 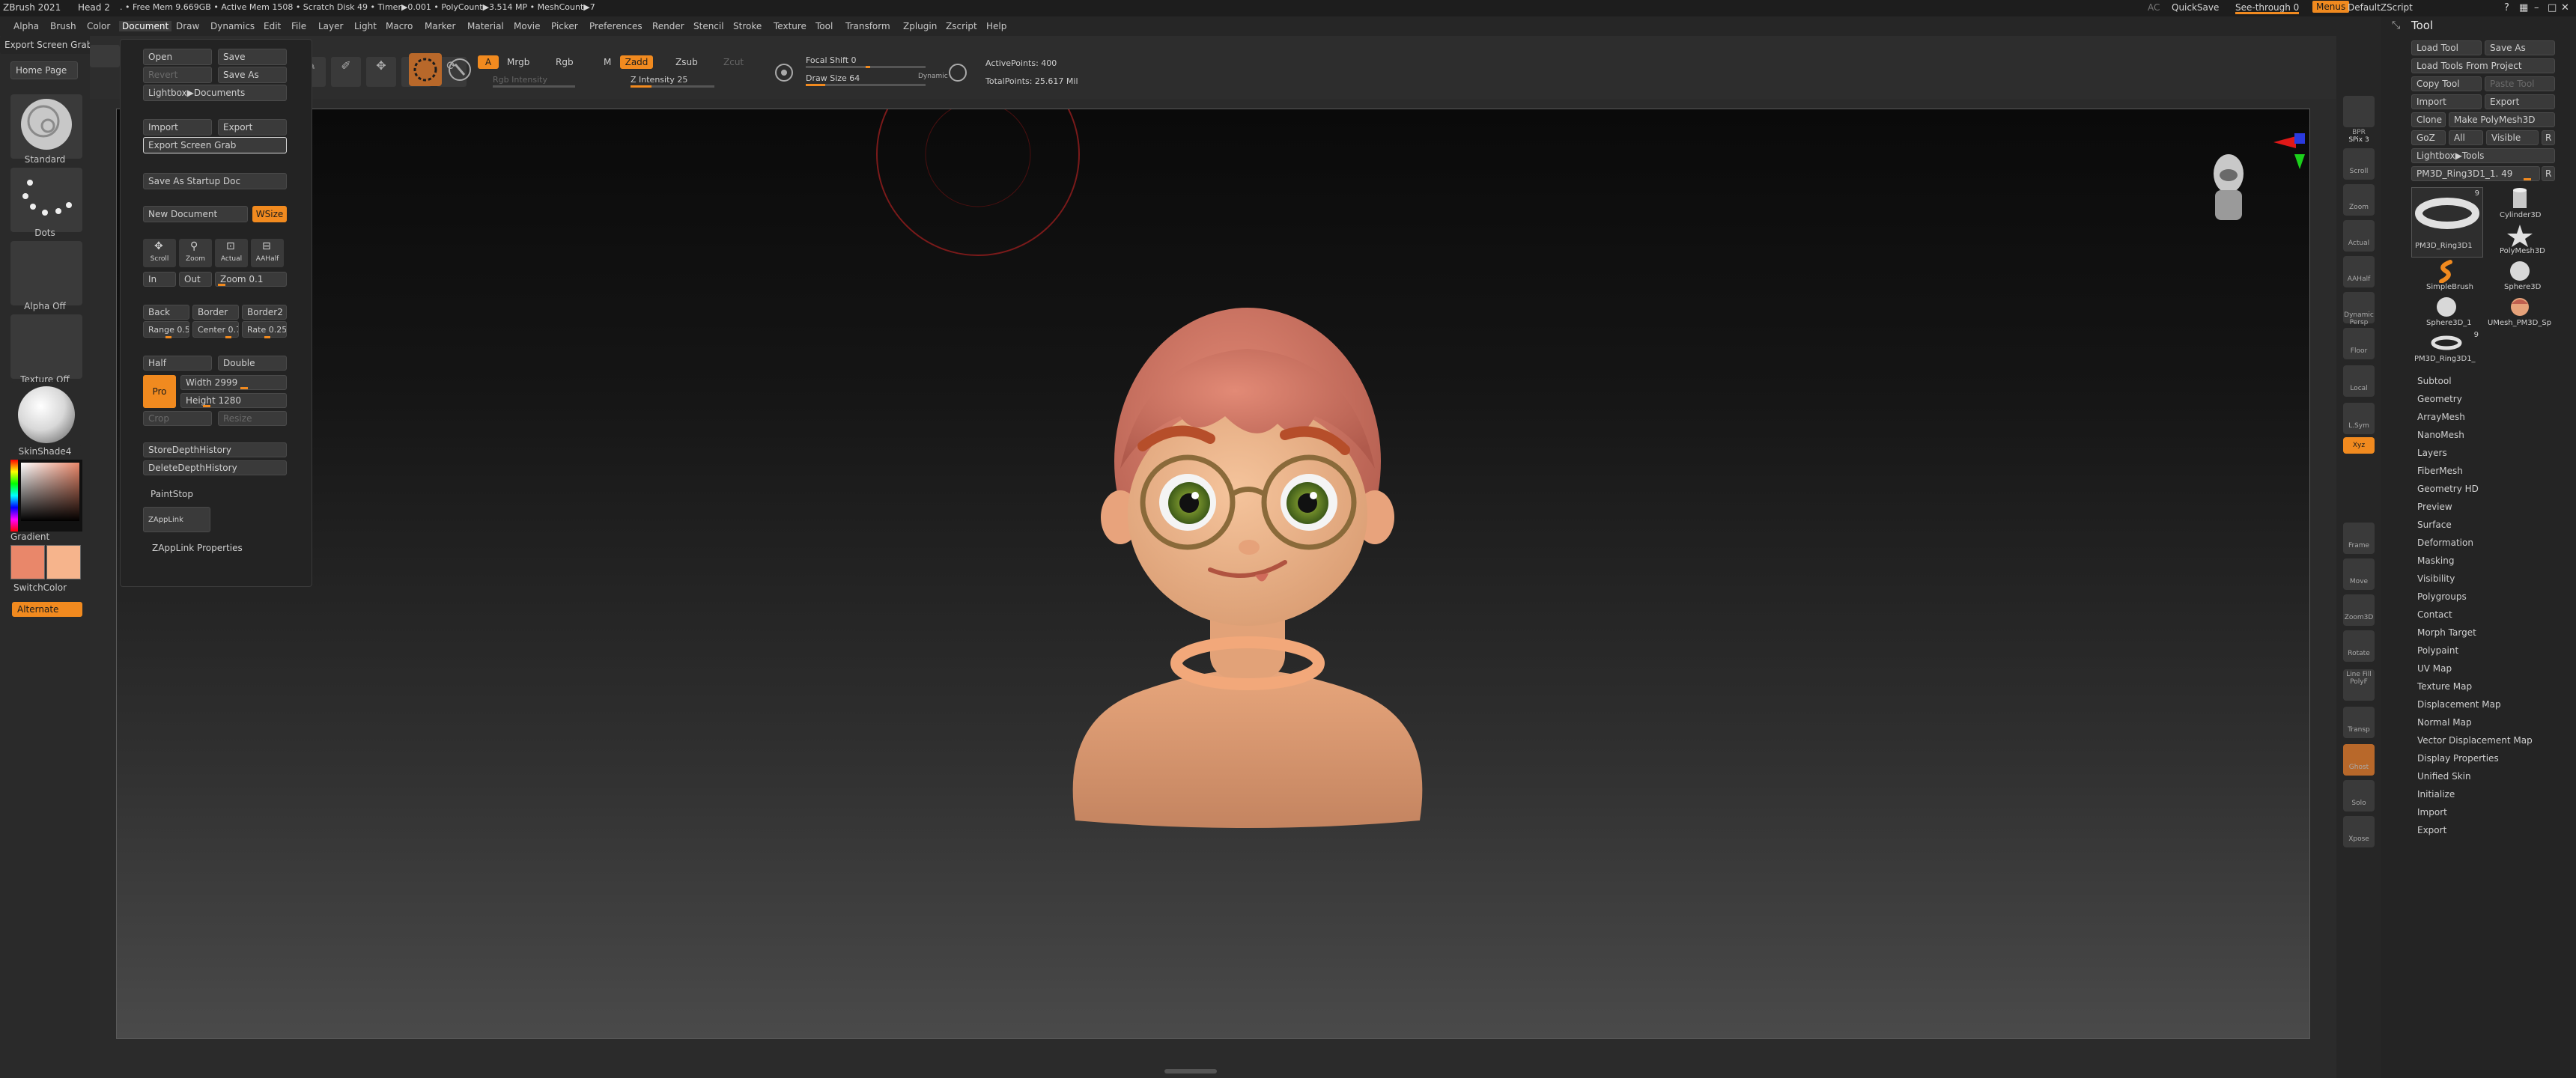 I want to click on brush-thumbnail, so click(x=46, y=126).